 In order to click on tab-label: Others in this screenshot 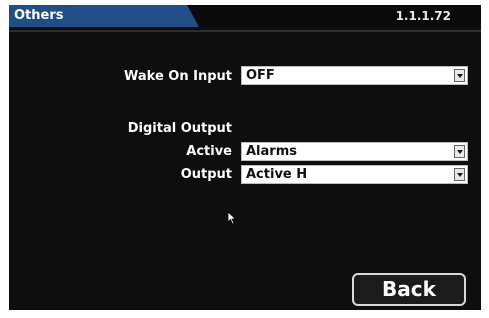, I will do `click(39, 15)`.